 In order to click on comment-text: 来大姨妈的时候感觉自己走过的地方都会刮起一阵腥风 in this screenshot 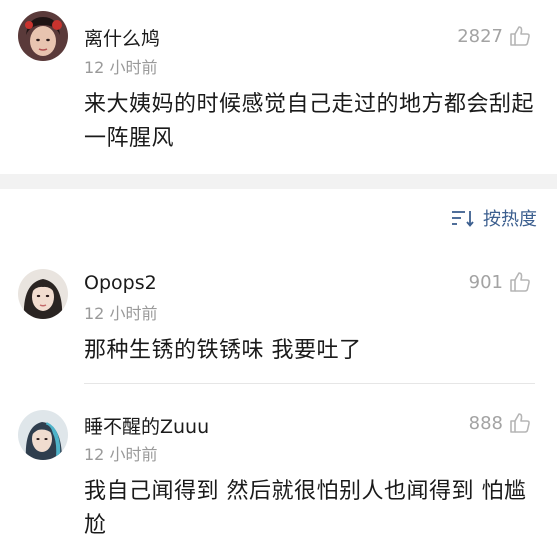, I will do `click(309, 121)`.